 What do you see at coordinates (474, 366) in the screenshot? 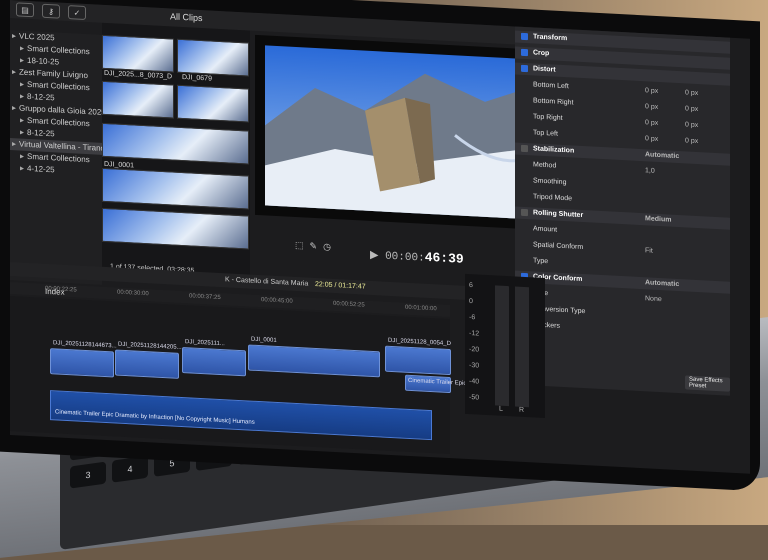
I see `meter-tick: -30` at bounding box center [474, 366].